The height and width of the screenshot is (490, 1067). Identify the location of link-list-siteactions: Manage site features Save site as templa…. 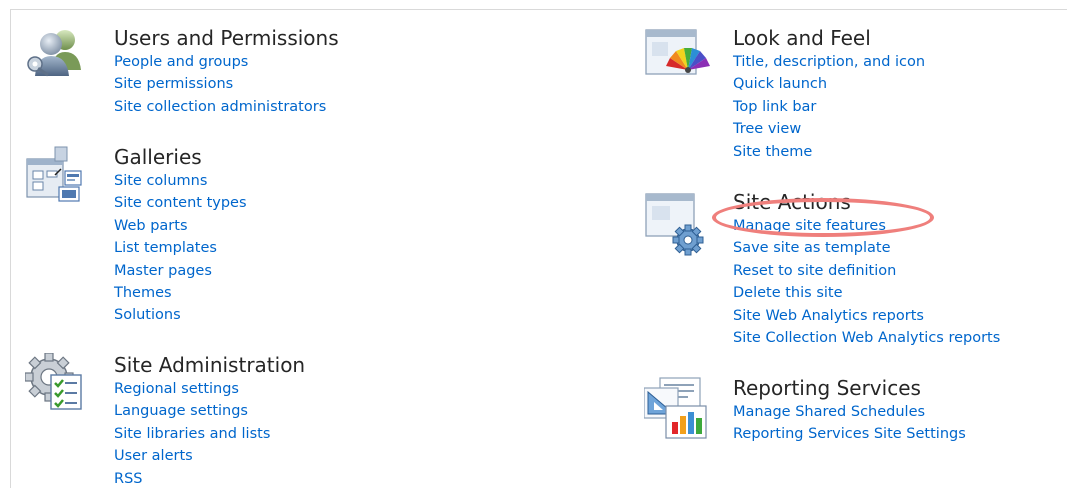
(866, 281).